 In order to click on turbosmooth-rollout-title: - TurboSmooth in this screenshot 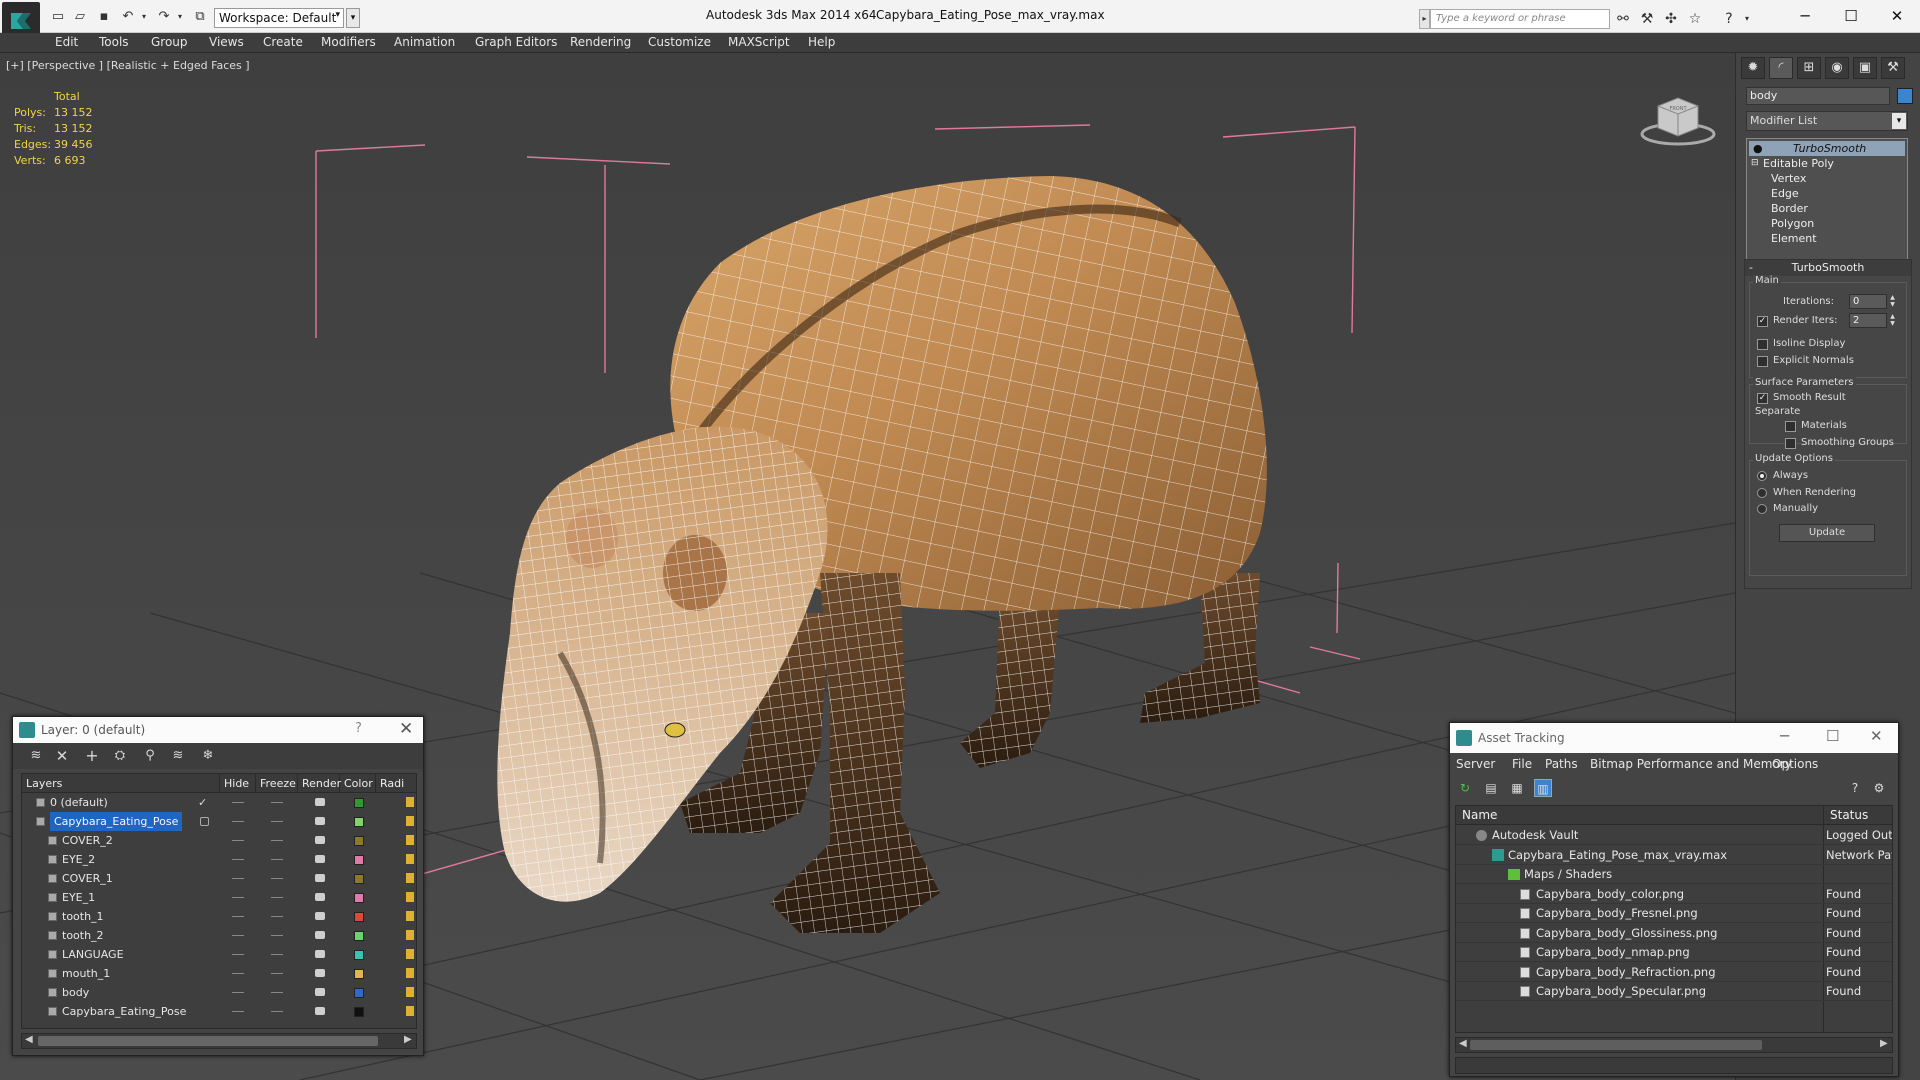, I will do `click(1828, 268)`.